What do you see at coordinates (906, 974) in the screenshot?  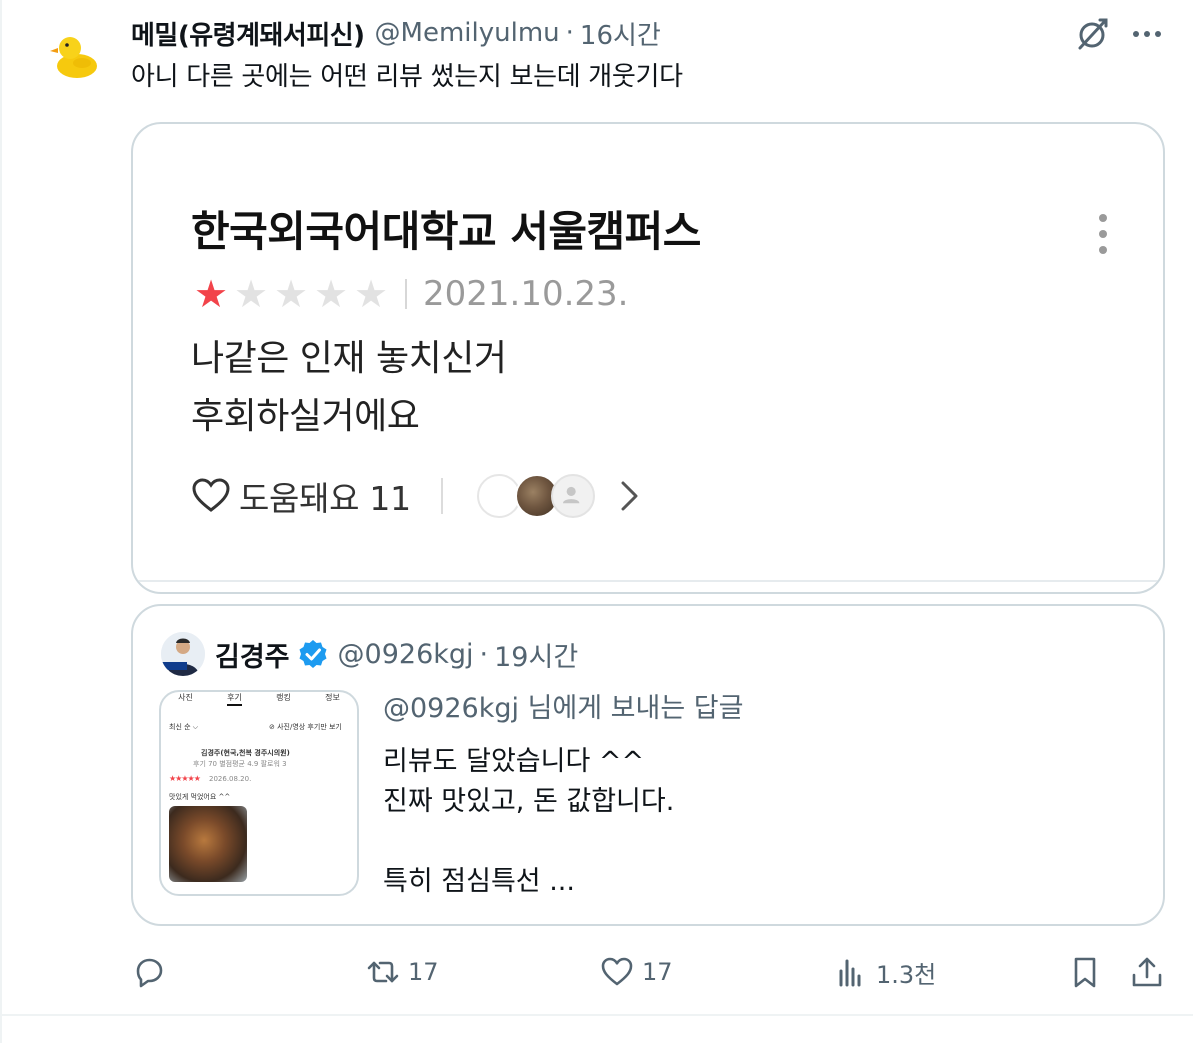 I see `views-count: 1.3천` at bounding box center [906, 974].